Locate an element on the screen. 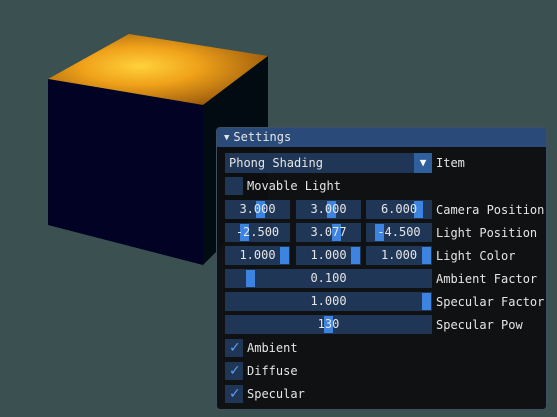 The height and width of the screenshot is (417, 557). light-position-x-value: -2.500 is located at coordinates (257, 232).